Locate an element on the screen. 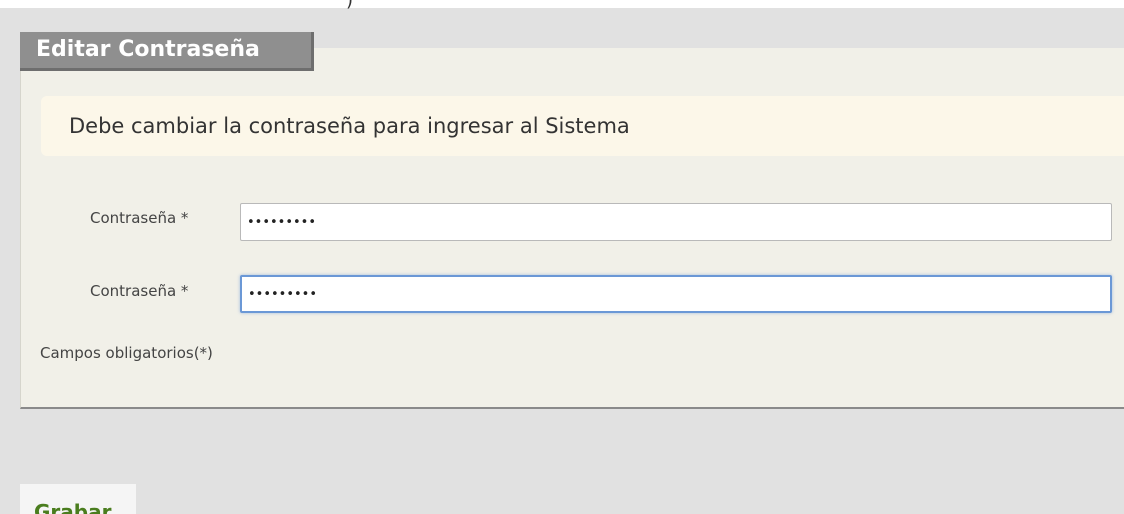 The image size is (1124, 514). panel-title: Editar Contraseña is located at coordinates (167, 51).